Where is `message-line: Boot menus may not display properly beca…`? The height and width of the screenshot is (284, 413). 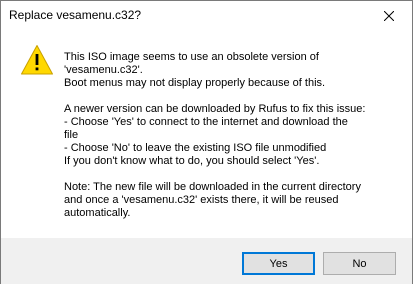 message-line: Boot menus may not display properly beca… is located at coordinates (195, 83).